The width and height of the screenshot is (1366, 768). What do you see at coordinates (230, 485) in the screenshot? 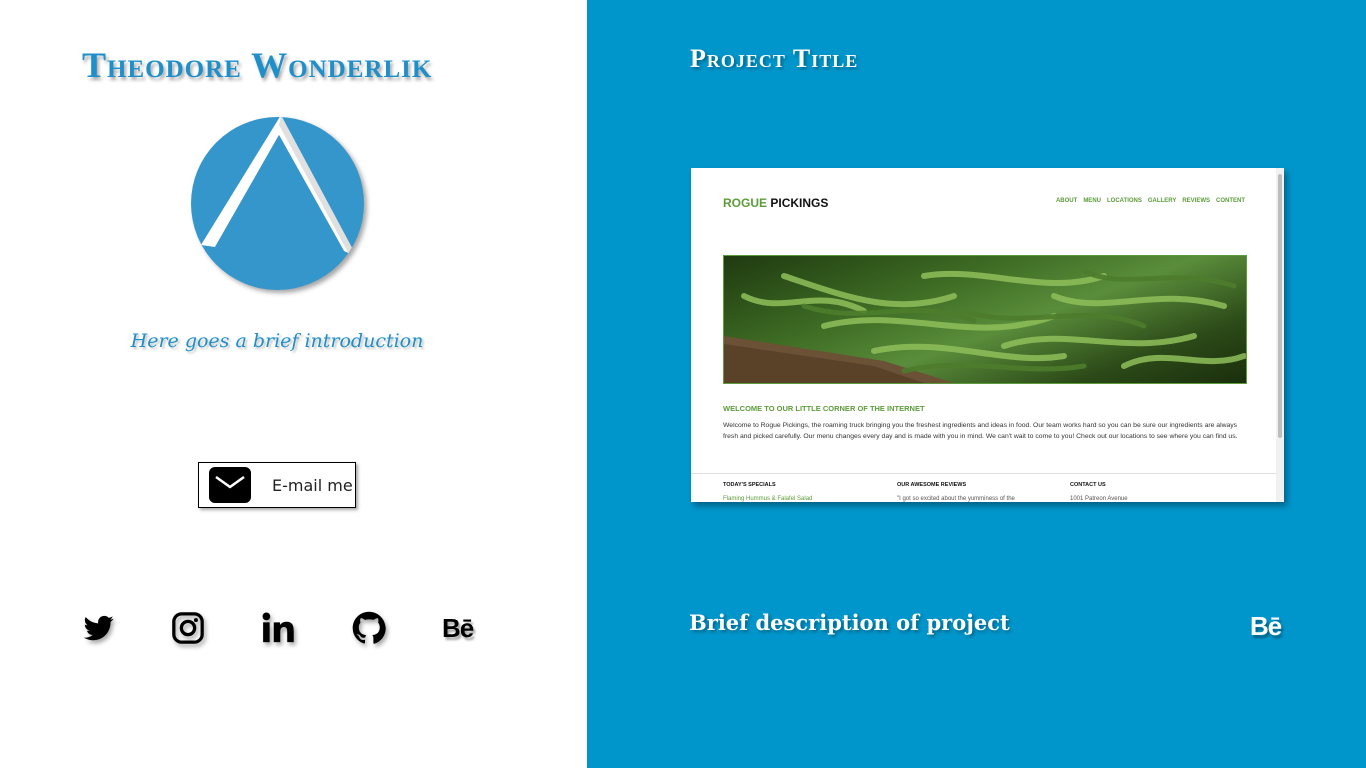
I see `mail-icon` at bounding box center [230, 485].